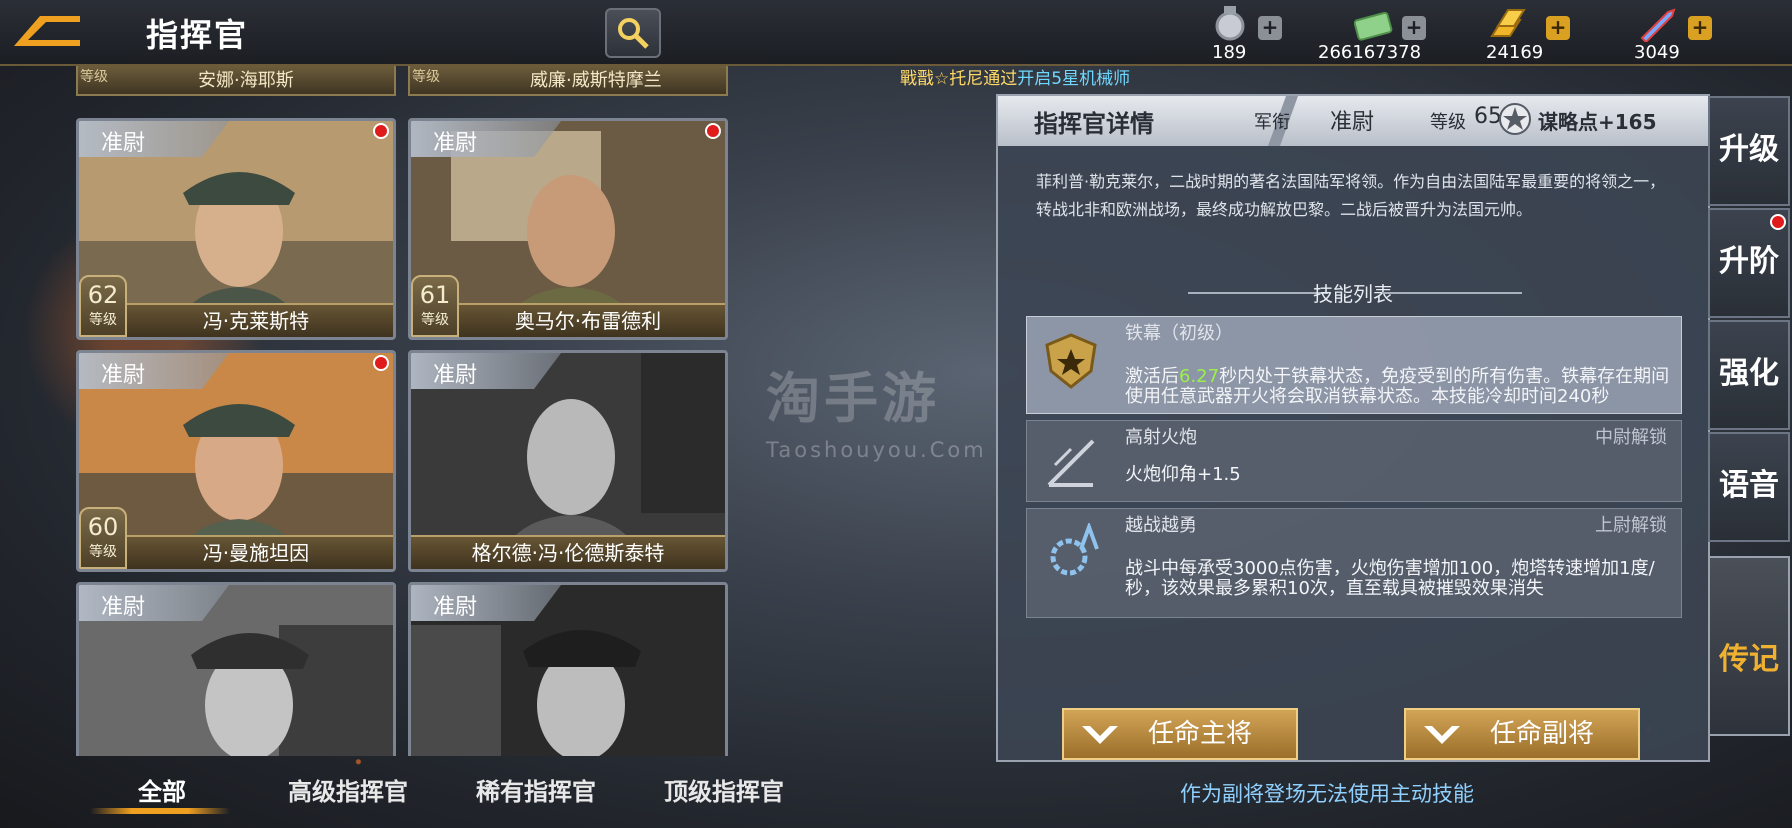 The height and width of the screenshot is (828, 1792). I want to click on commander-level-badge: 60 等级, so click(103, 538).